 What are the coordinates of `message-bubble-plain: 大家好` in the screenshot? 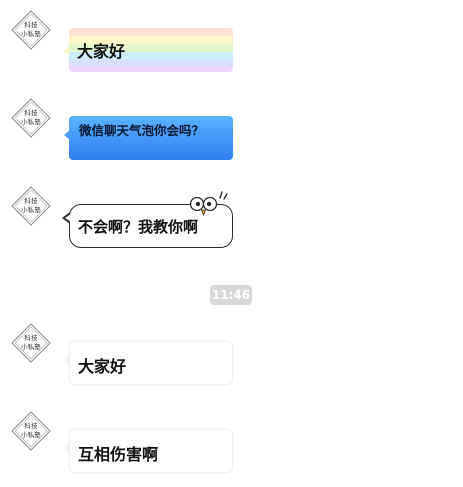 It's located at (151, 363).